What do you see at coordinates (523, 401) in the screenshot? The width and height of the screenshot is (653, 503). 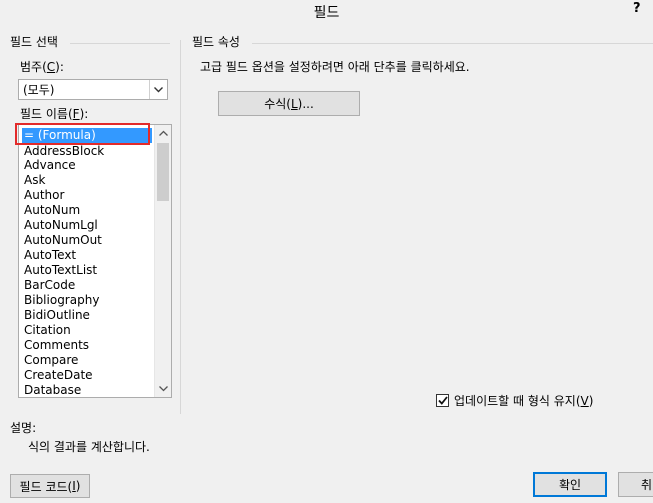 I see `preserve-formatting-label: 업데이트할 때 형식 유지(V)` at bounding box center [523, 401].